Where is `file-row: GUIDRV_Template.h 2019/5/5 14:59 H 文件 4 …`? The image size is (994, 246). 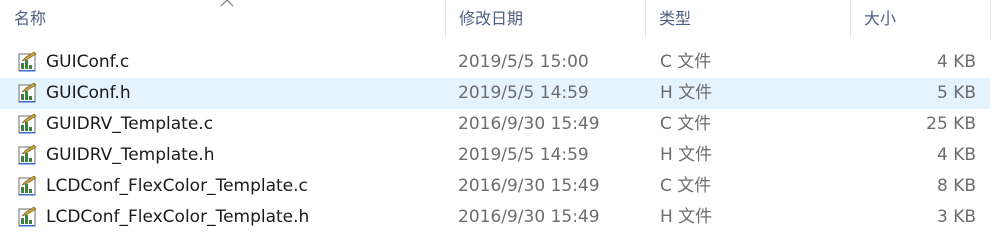
file-row: GUIDRV_Template.h 2019/5/5 14:59 H 文件 4 … is located at coordinates (495, 155).